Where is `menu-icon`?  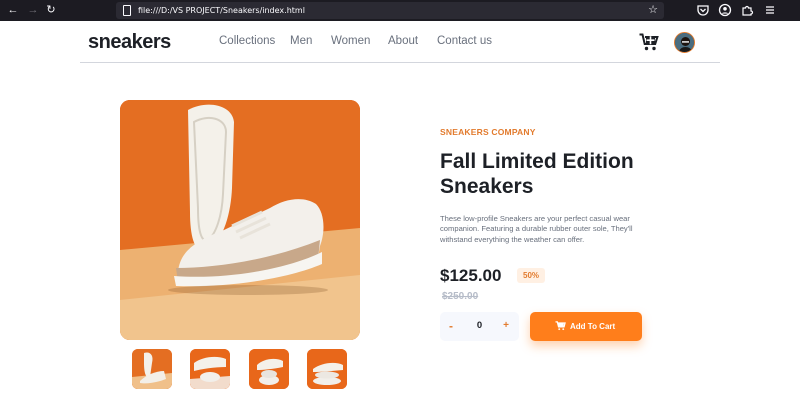 menu-icon is located at coordinates (770, 10).